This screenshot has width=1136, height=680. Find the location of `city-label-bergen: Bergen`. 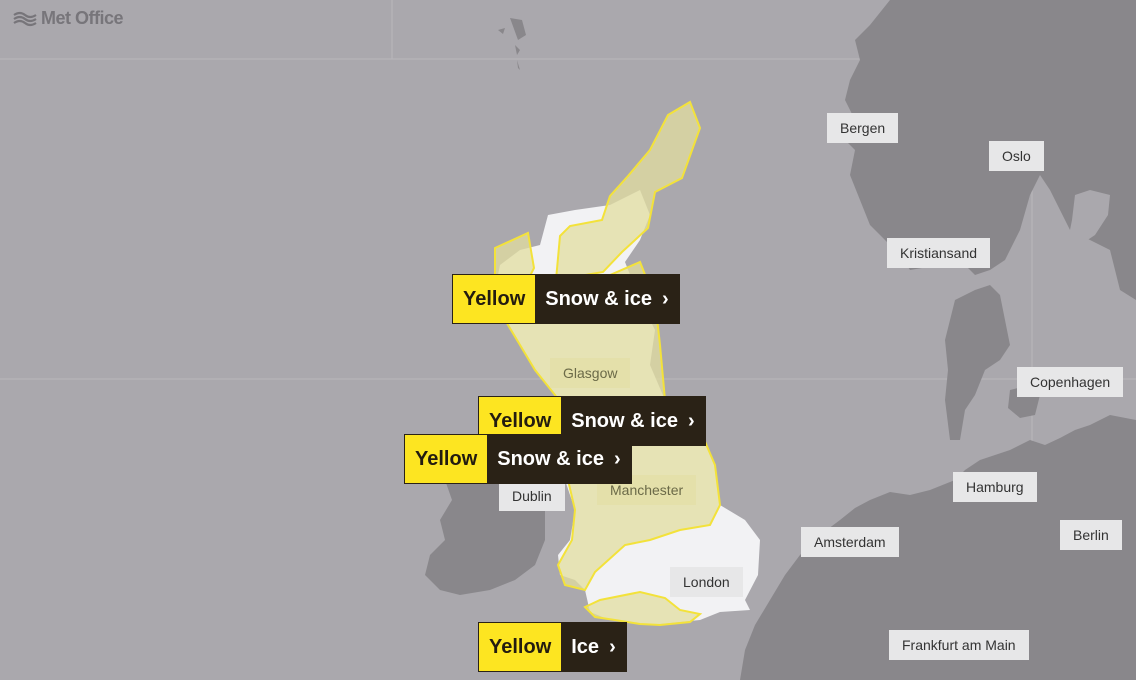

city-label-bergen: Bergen is located at coordinates (863, 128).